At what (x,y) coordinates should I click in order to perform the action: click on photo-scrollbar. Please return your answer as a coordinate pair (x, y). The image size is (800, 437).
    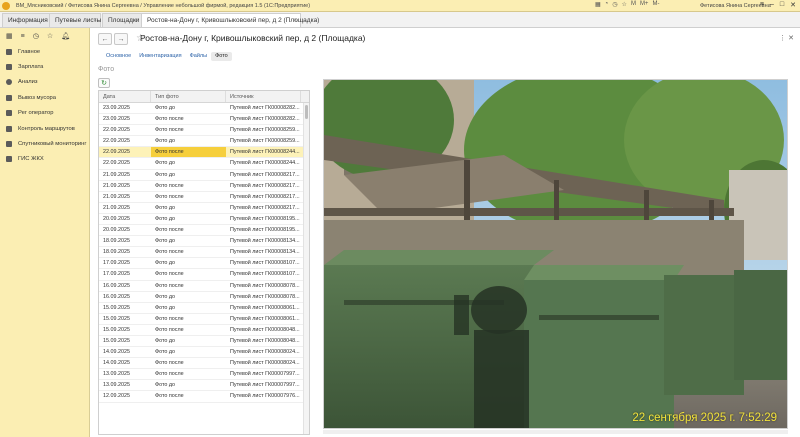
    Looking at the image, I should click on (555, 432).